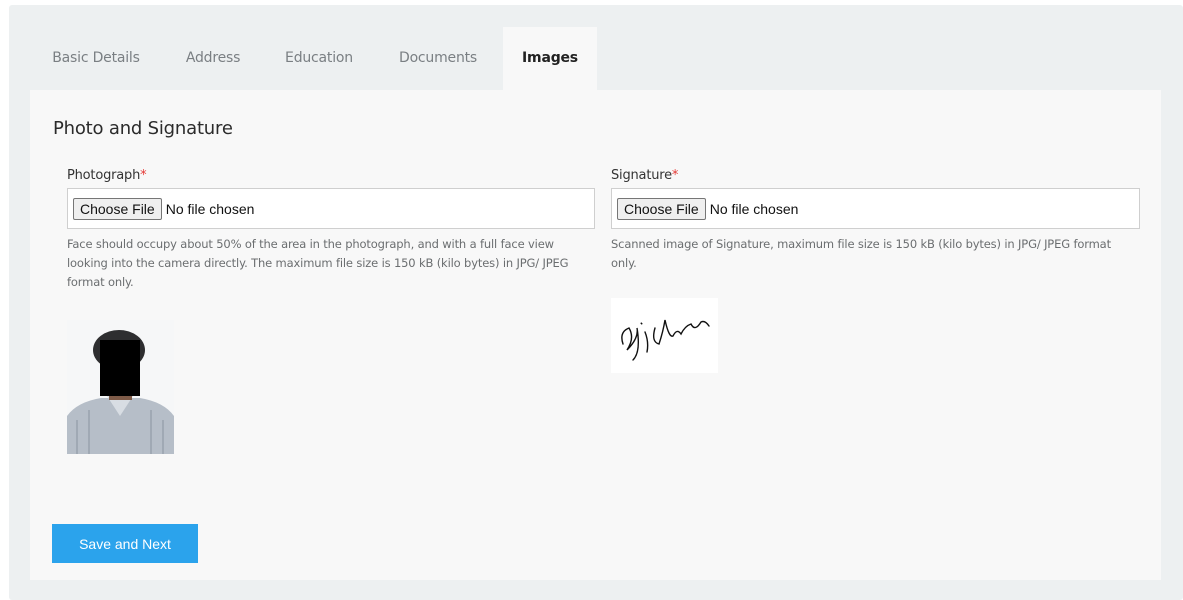  Describe the element at coordinates (210, 208) in the screenshot. I see `photograph-file-status: No file chosen` at that location.